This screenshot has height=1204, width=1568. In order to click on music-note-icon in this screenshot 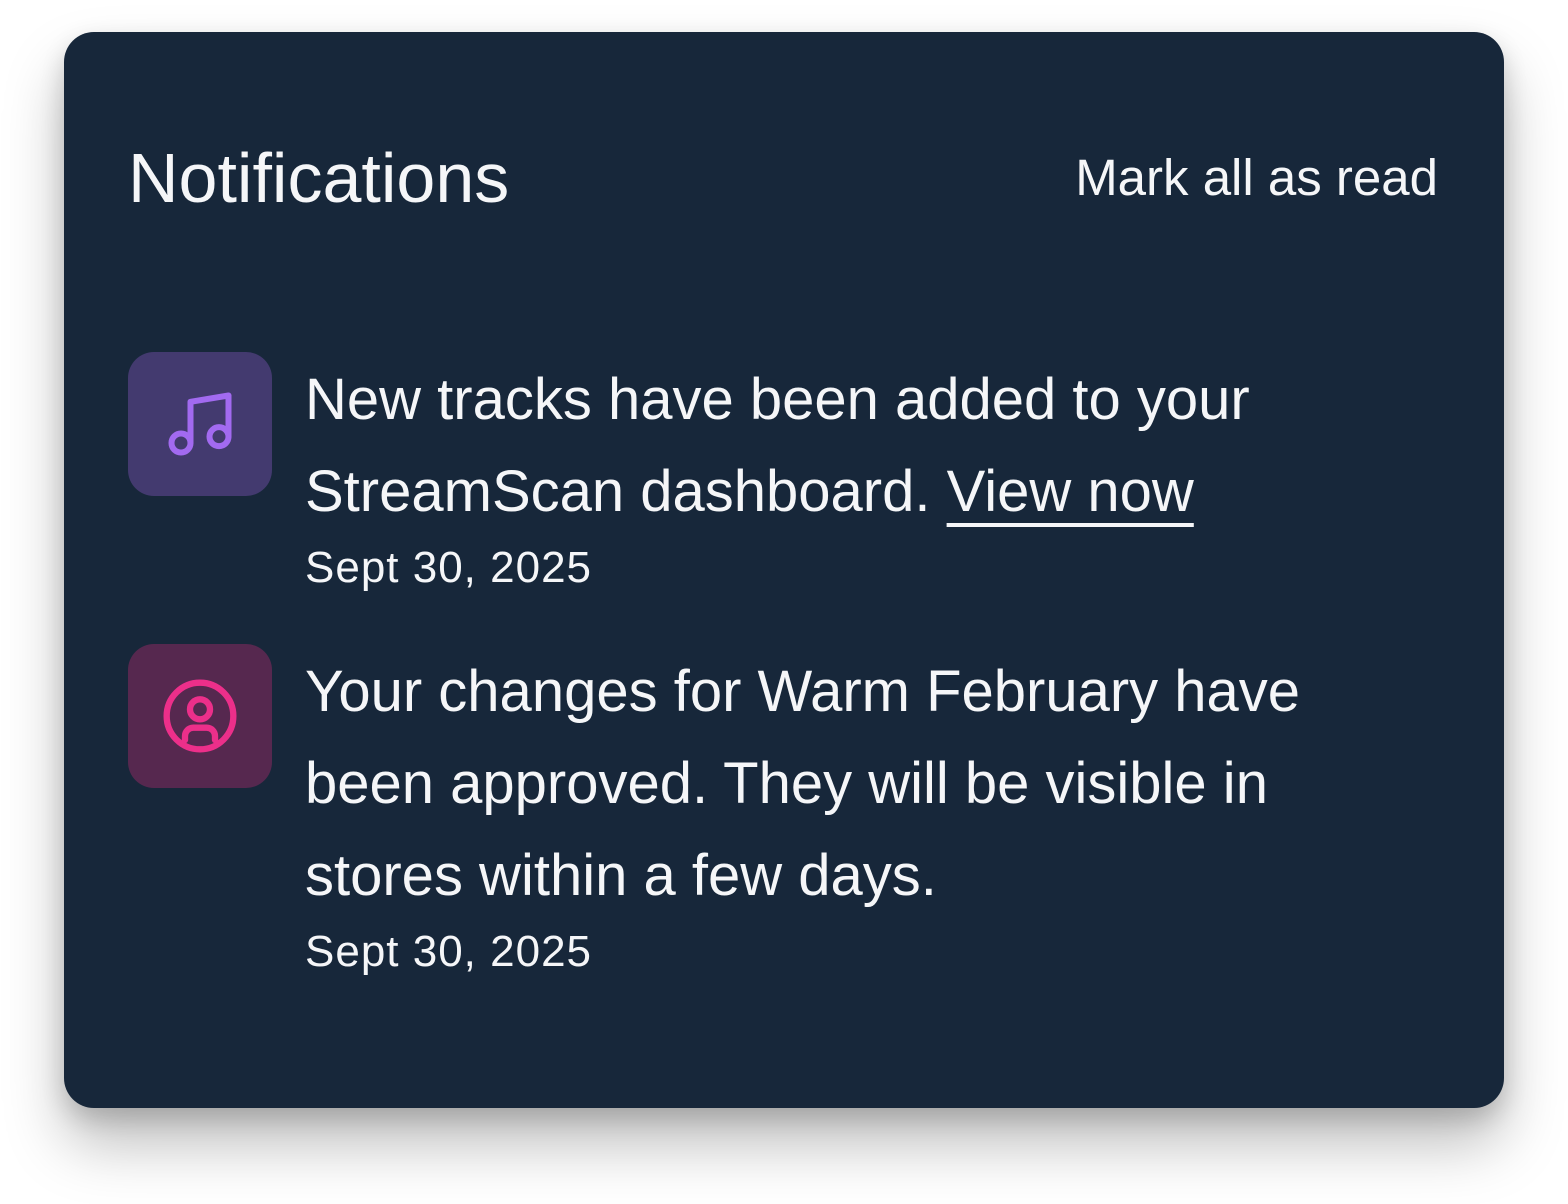, I will do `click(200, 424)`.